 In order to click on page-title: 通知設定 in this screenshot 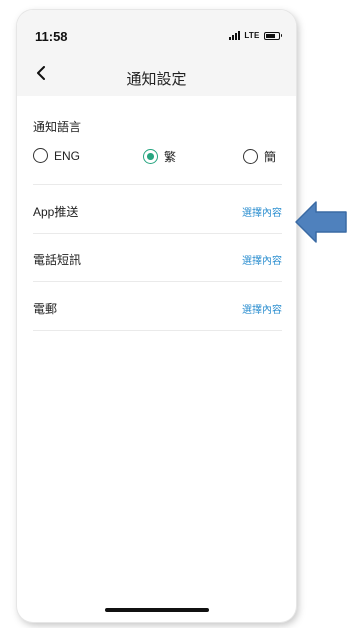, I will do `click(156, 79)`.